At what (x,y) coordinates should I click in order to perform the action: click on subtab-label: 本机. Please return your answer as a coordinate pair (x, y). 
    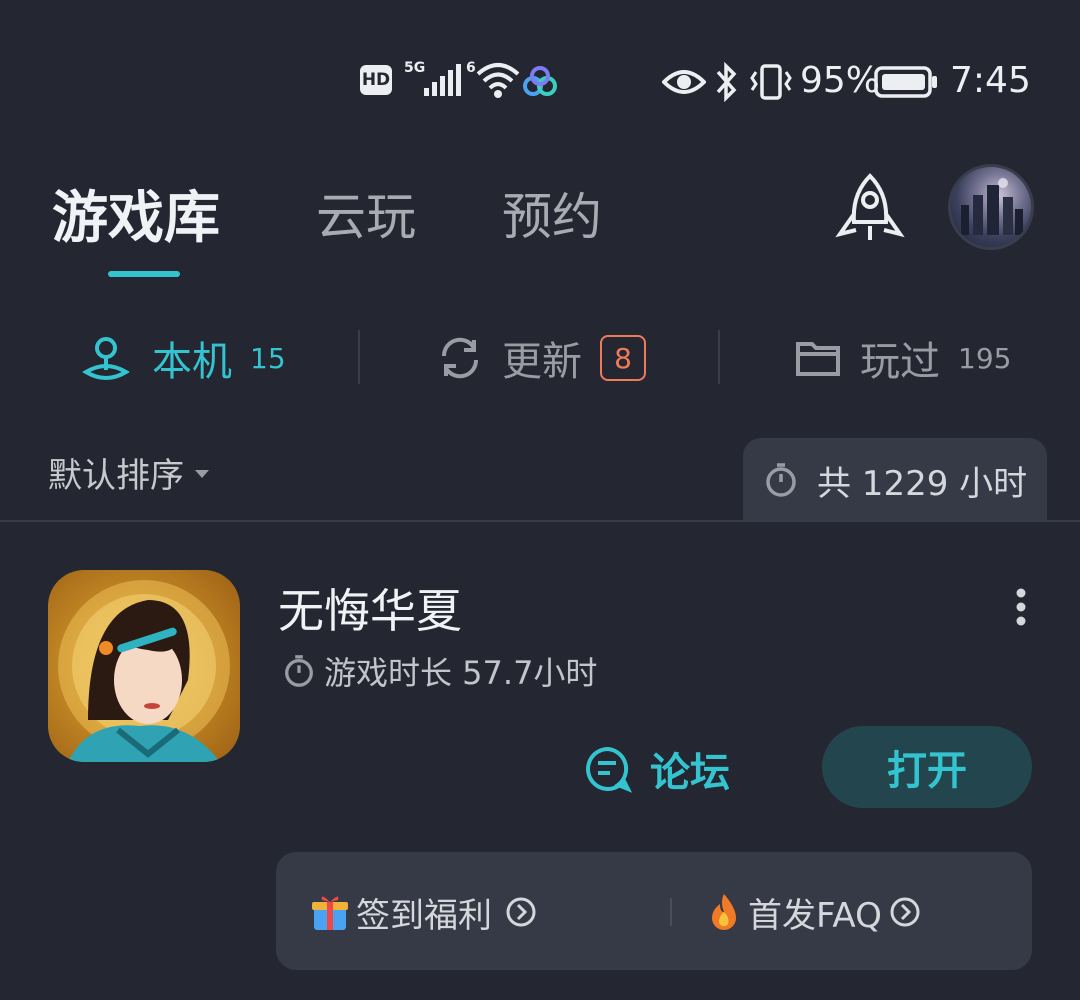
    Looking at the image, I should click on (192, 362).